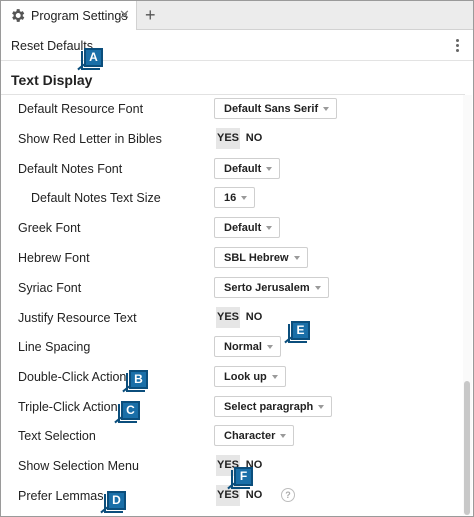  I want to click on row-label-text-selection: Text Selection, so click(57, 436).